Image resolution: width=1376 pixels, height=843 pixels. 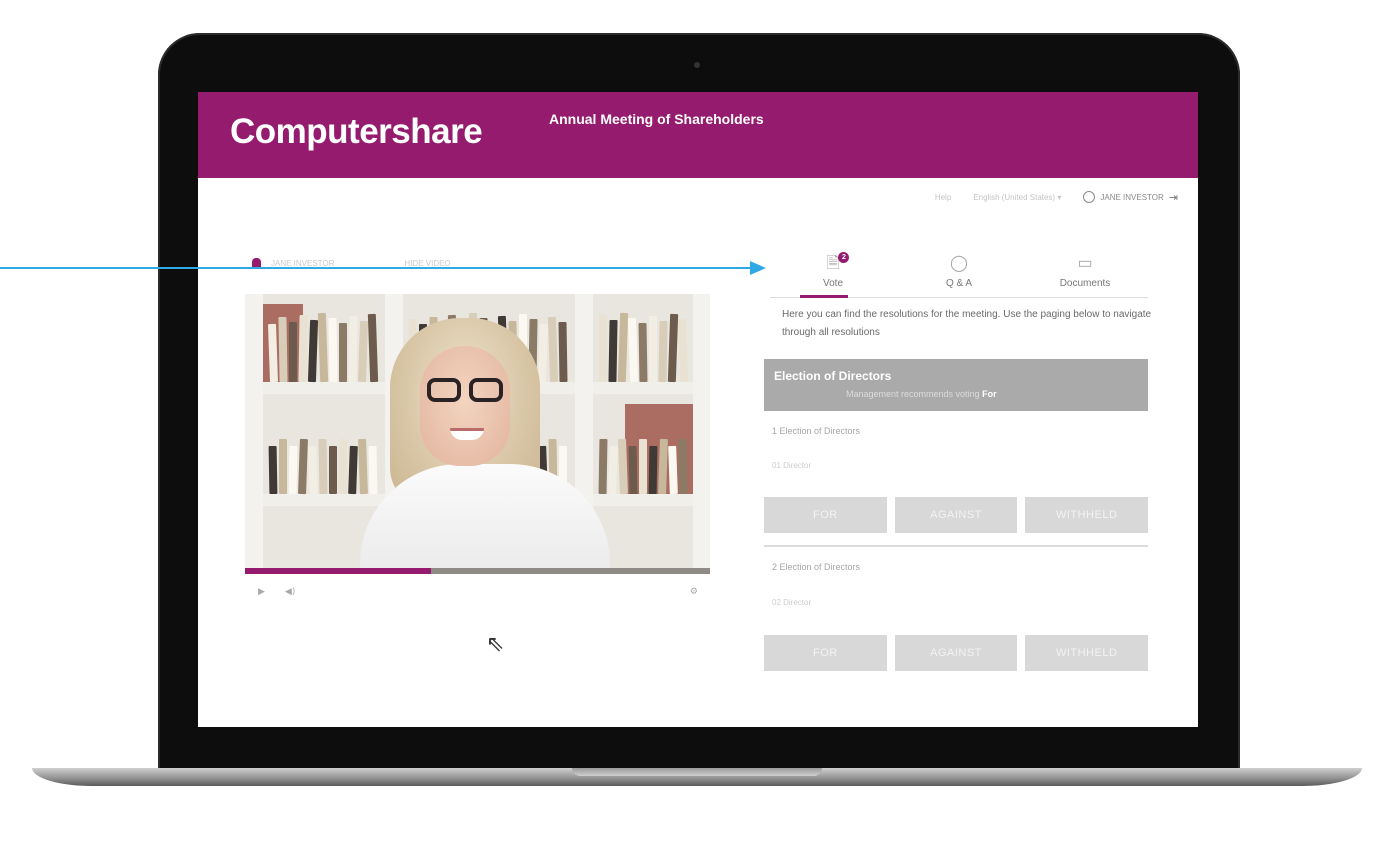 I want to click on recommendation-prefix: Management recommends voting, so click(x=913, y=394).